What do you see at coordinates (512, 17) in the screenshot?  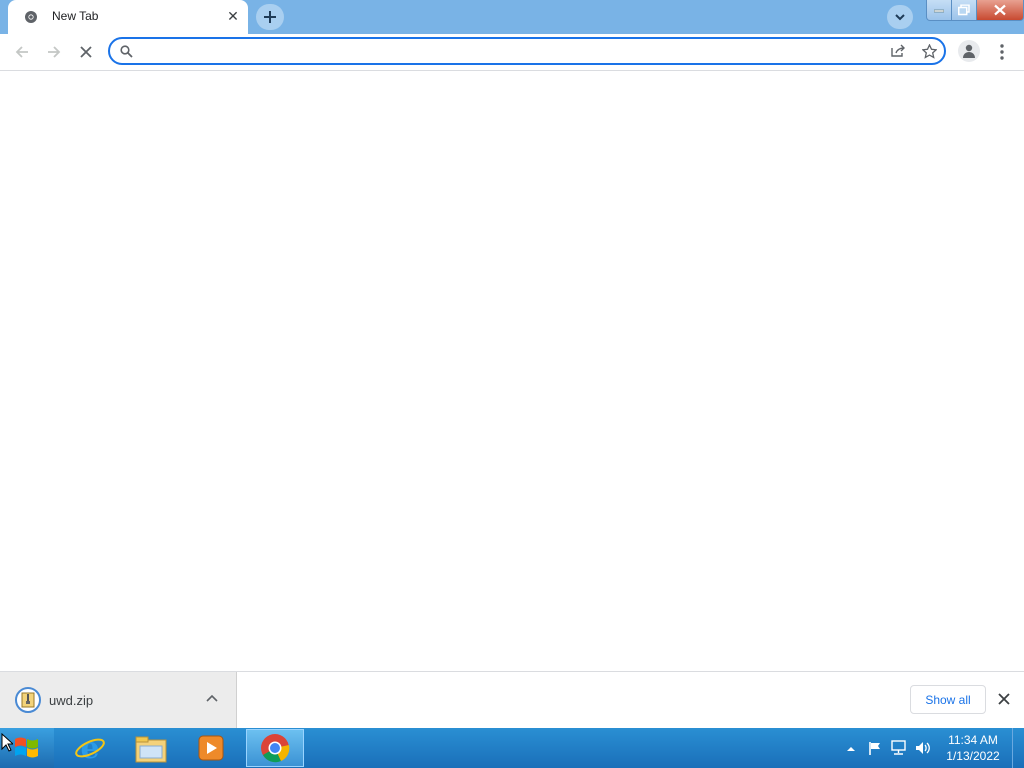 I see `tab-strip: New Tab ✕` at bounding box center [512, 17].